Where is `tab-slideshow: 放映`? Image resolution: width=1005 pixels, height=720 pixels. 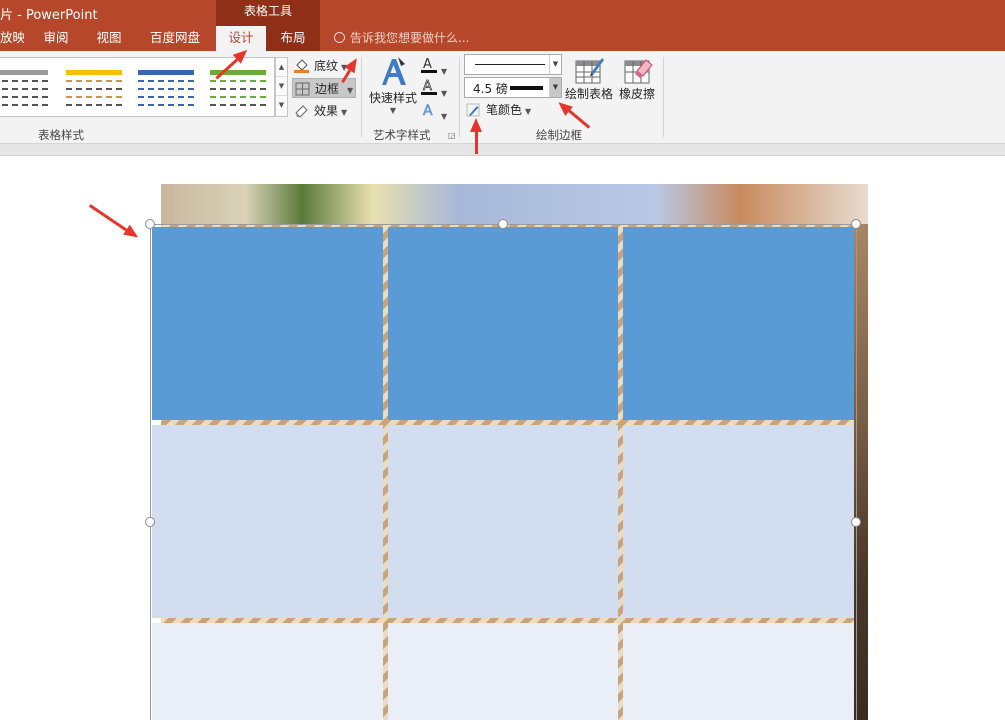 tab-slideshow: 放映 is located at coordinates (12, 38).